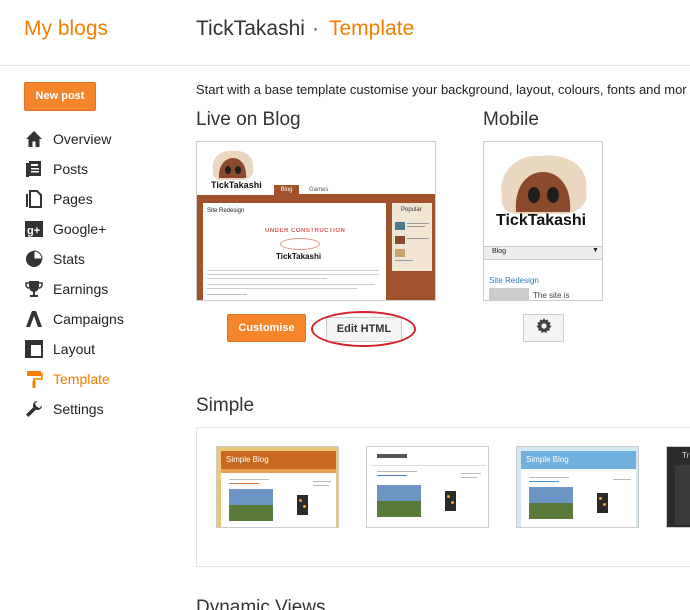  Describe the element at coordinates (99, 259) in the screenshot. I see `sidebar-item-stats: Stats` at that location.